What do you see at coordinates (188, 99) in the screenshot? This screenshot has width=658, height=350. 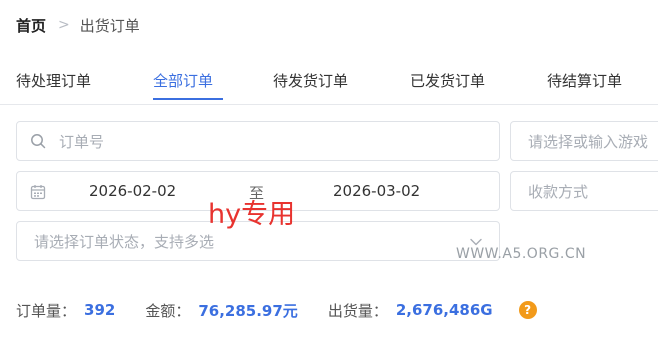 I see `active-tab-indicator` at bounding box center [188, 99].